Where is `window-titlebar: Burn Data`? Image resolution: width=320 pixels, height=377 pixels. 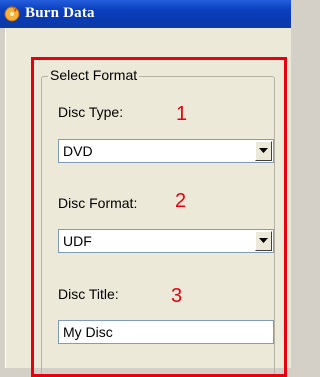 window-titlebar: Burn Data is located at coordinates (145, 14).